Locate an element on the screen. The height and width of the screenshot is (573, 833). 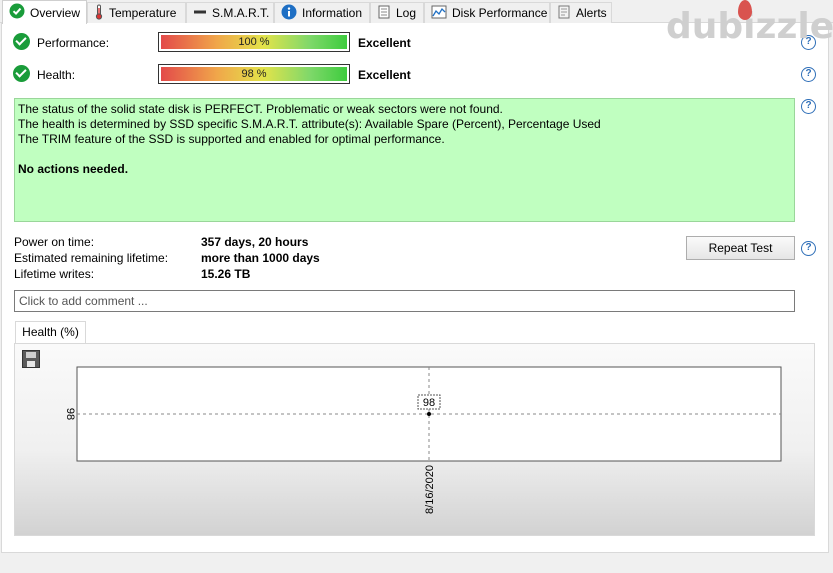
health-bar: 98 % is located at coordinates (254, 74).